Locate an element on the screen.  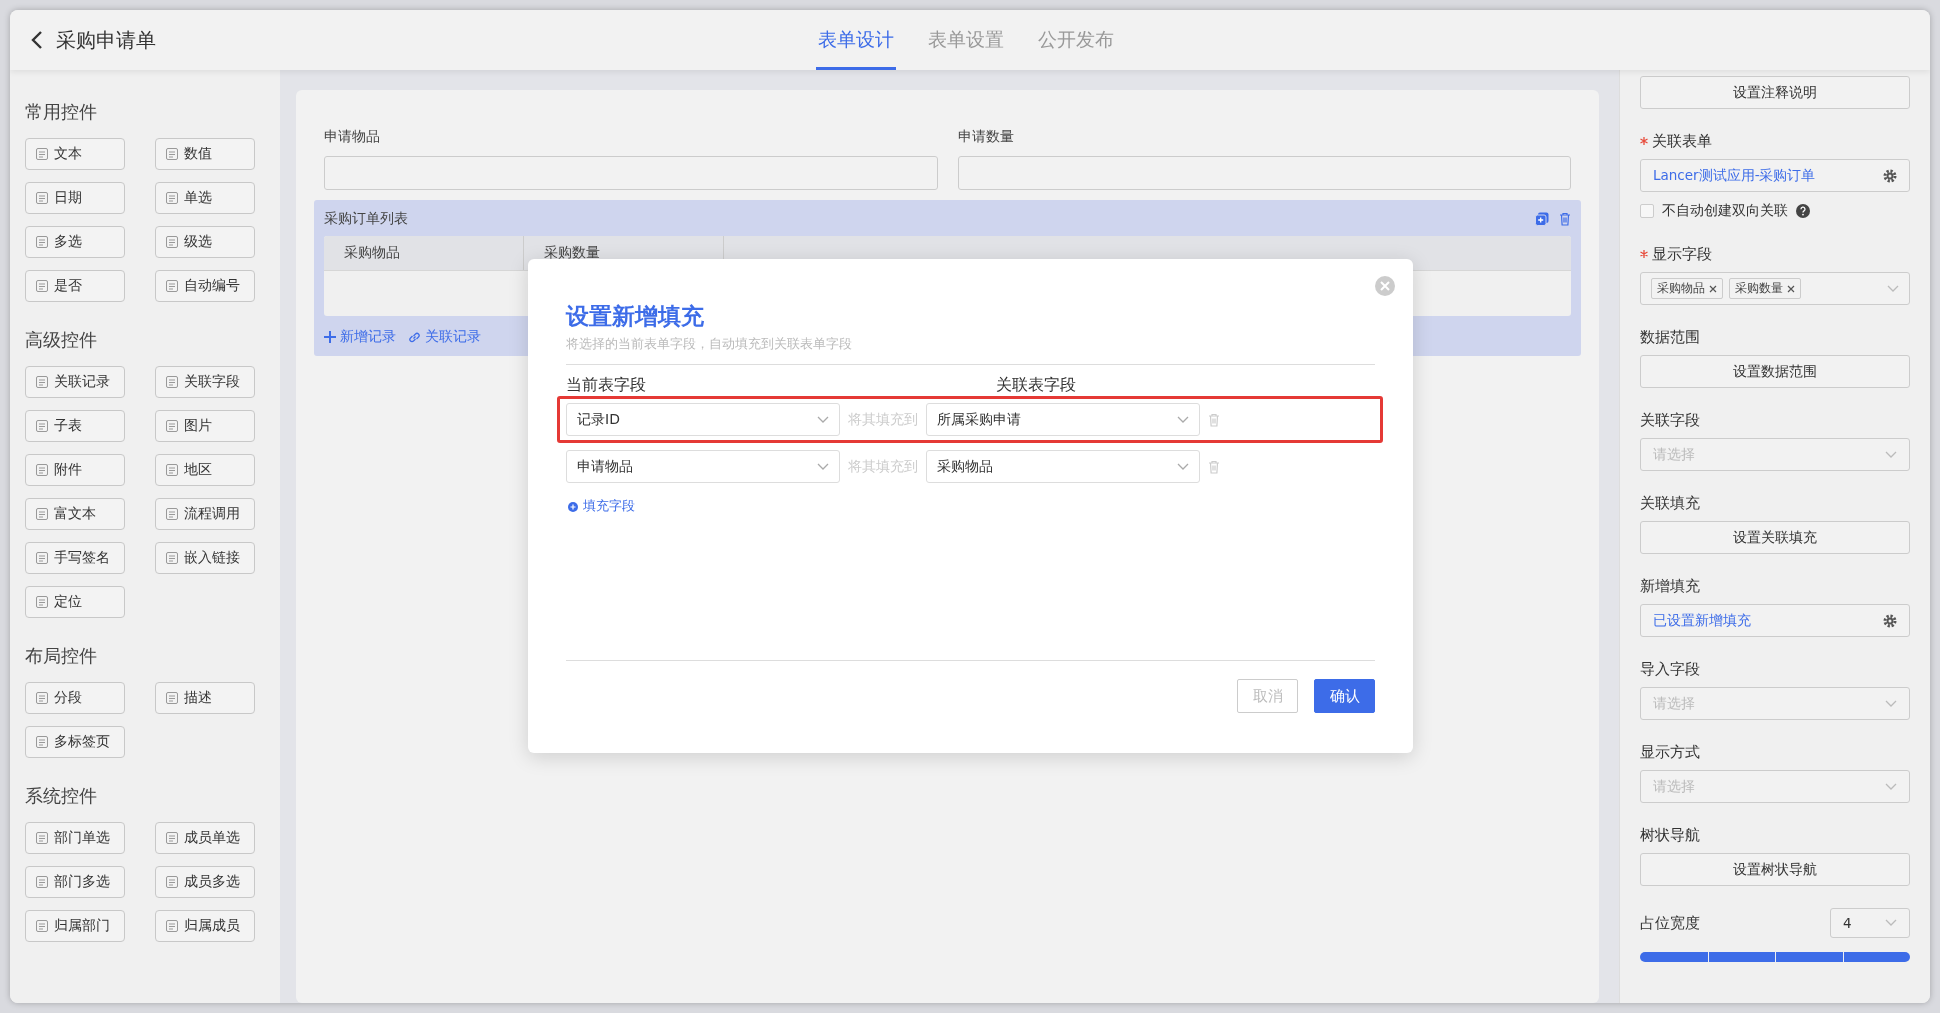
control-palette-item: 部门多选 is located at coordinates (75, 882).